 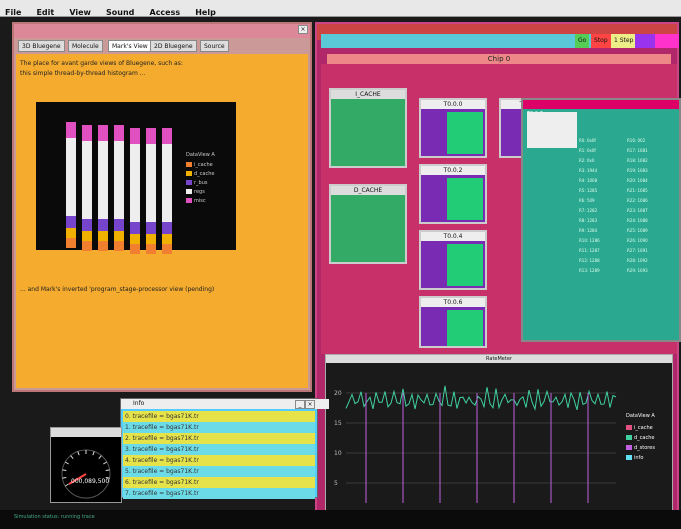 What do you see at coordinates (453, 104) in the screenshot?
I see `tile-title: T0.0.0` at bounding box center [453, 104].